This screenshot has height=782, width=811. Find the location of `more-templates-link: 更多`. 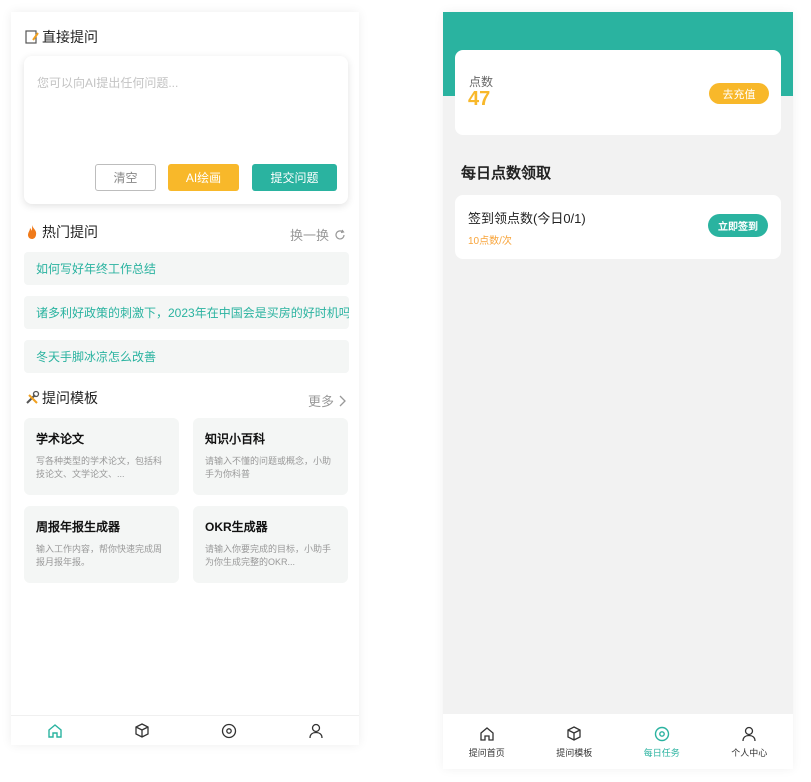

more-templates-link: 更多 is located at coordinates (327, 400).